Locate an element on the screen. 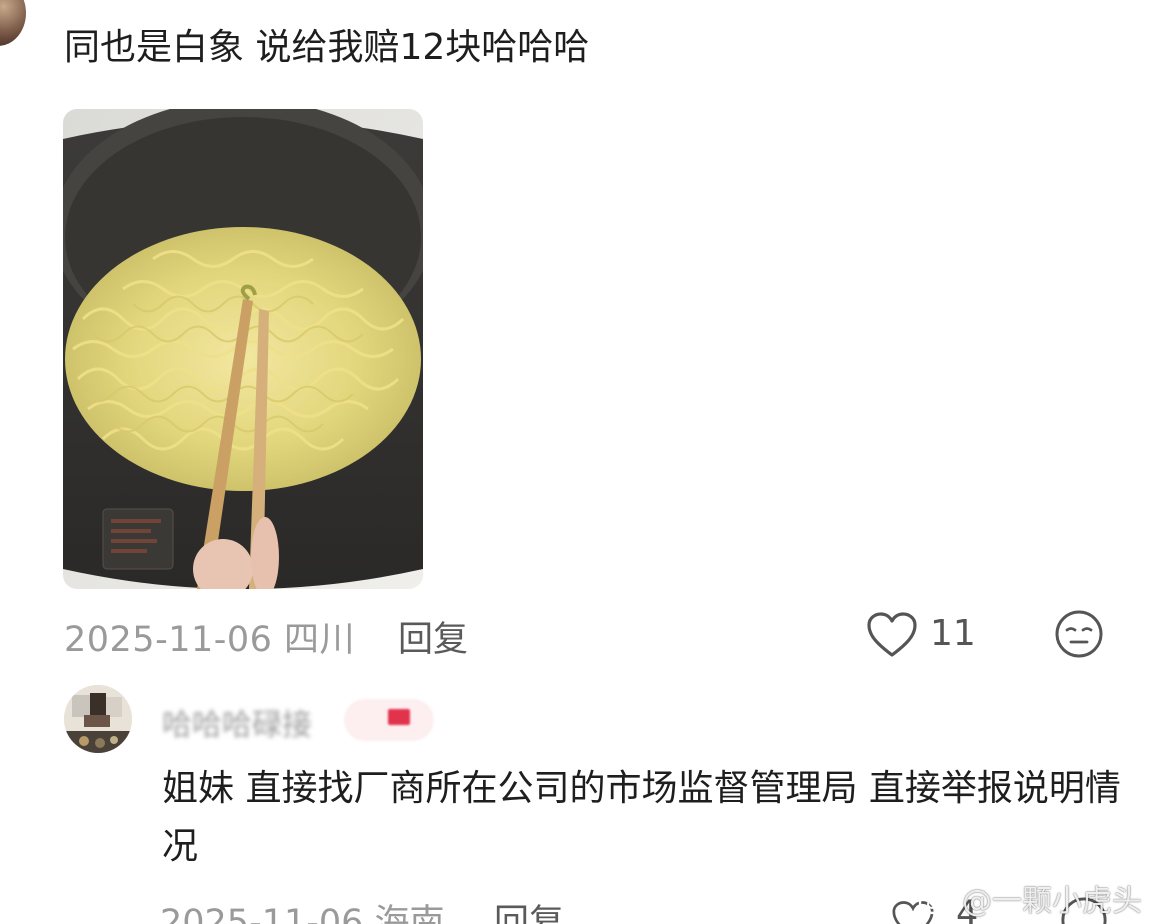 The width and height of the screenshot is (1155, 924). badge-mark is located at coordinates (399, 717).